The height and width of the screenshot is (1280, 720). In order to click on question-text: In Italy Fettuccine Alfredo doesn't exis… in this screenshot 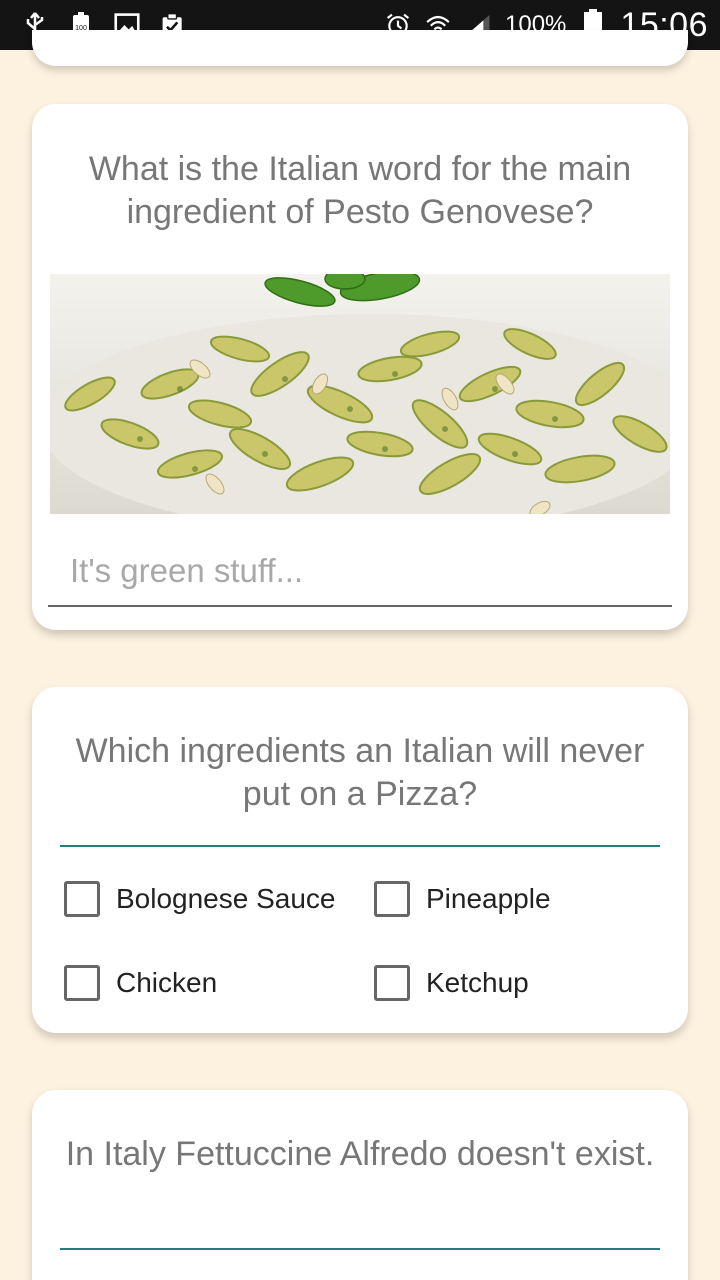, I will do `click(360, 1154)`.